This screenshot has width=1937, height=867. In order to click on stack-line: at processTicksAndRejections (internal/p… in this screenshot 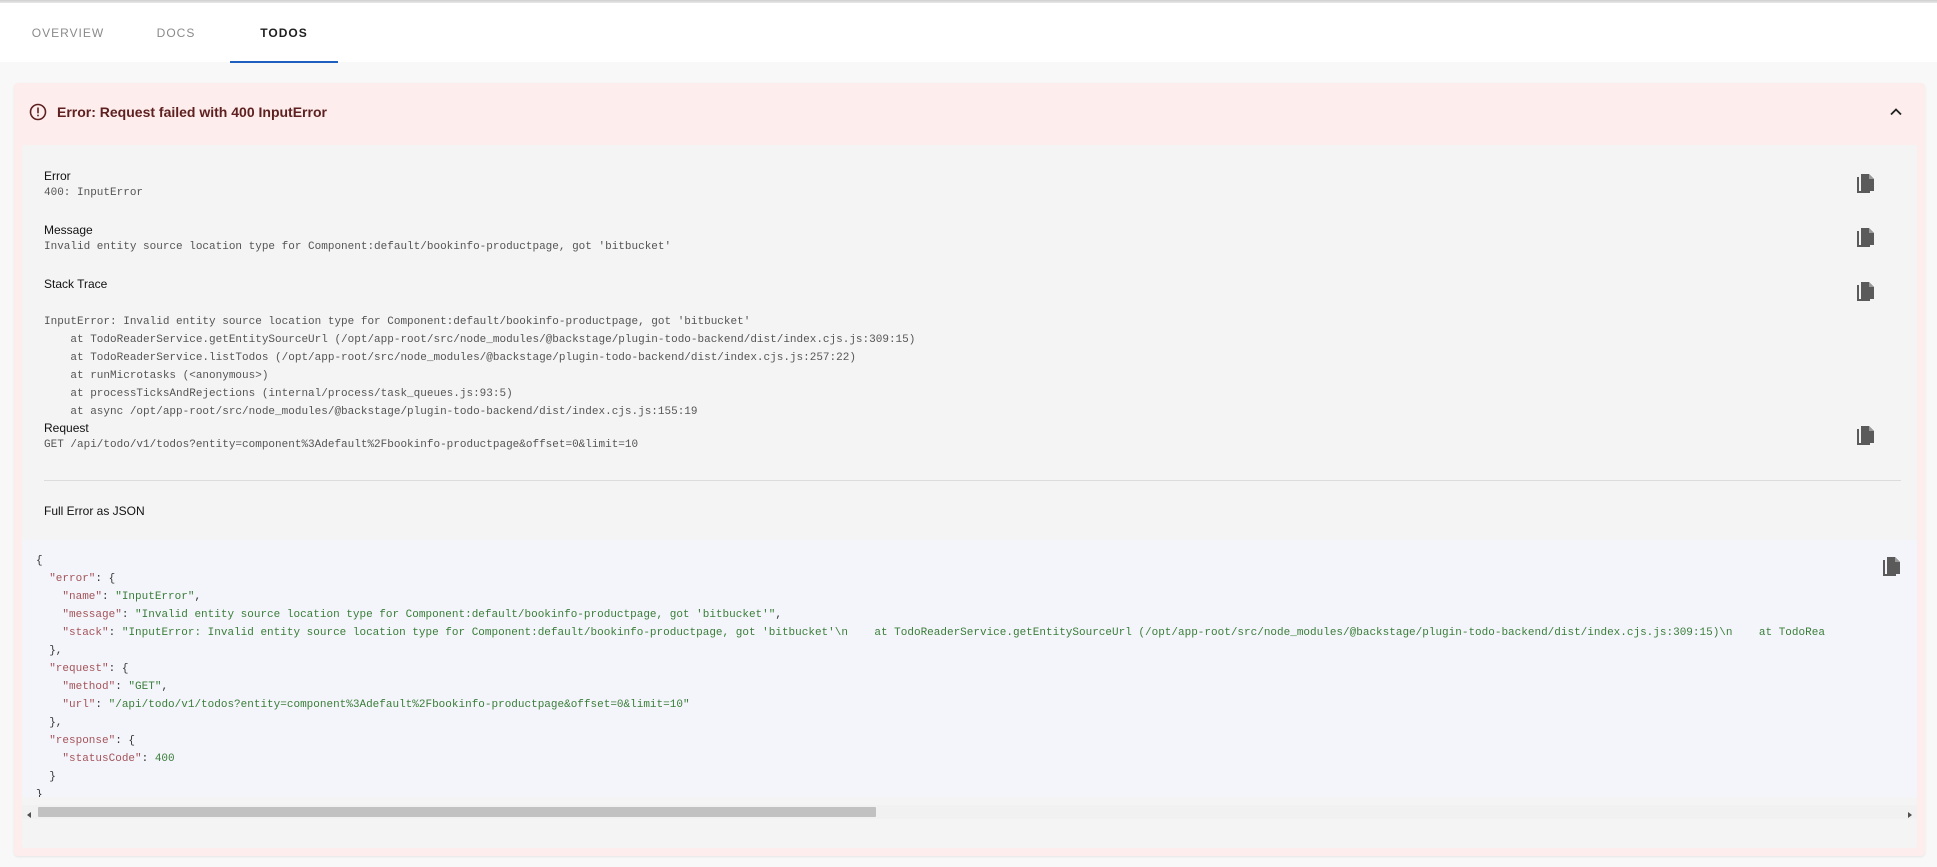, I will do `click(278, 394)`.